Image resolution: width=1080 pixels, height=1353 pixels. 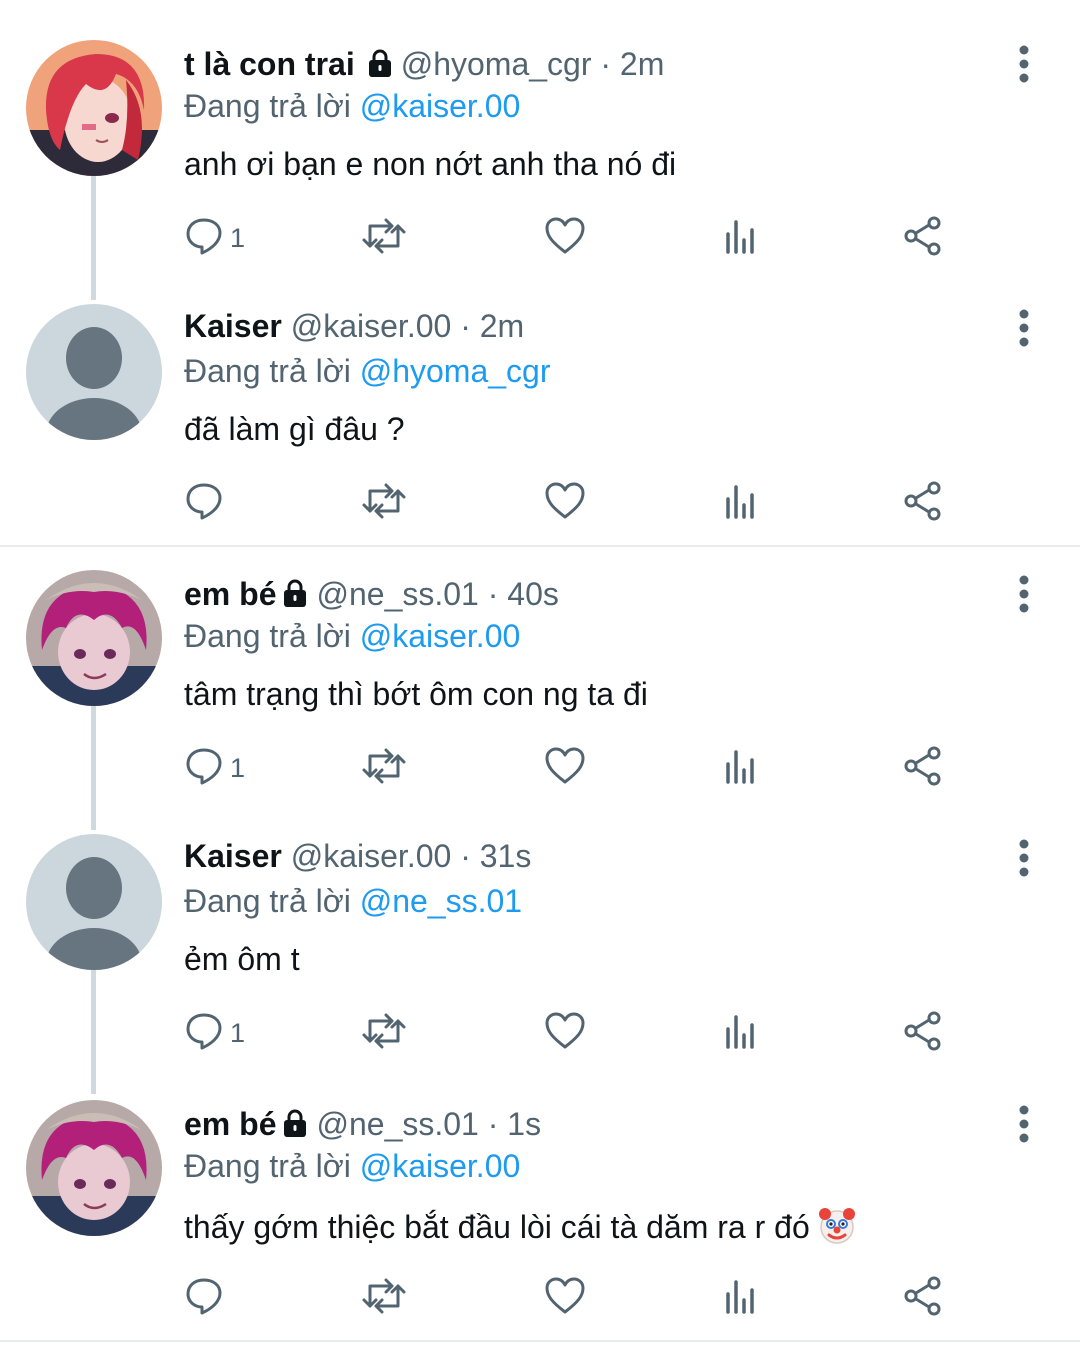 I want to click on replying-to: Đang trả lời @hyoma_cgr, so click(x=367, y=371).